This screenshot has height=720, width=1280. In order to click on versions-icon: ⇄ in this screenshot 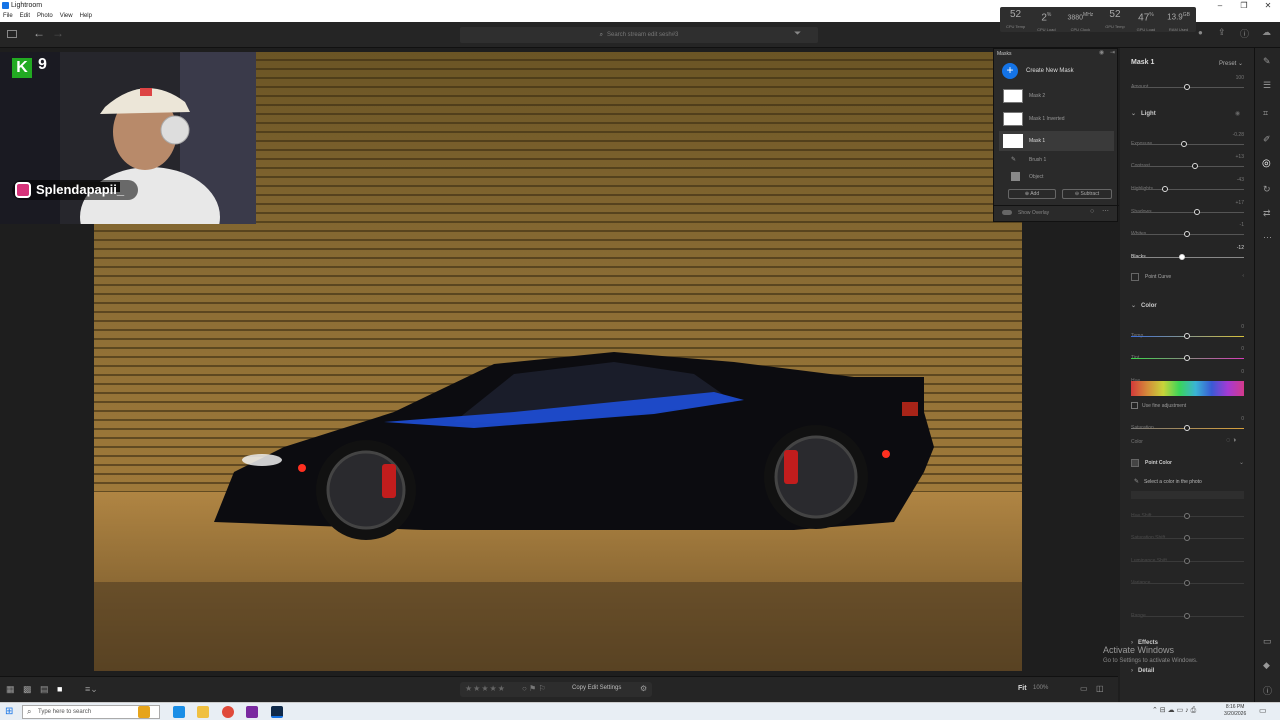, I will do `click(1267, 213)`.